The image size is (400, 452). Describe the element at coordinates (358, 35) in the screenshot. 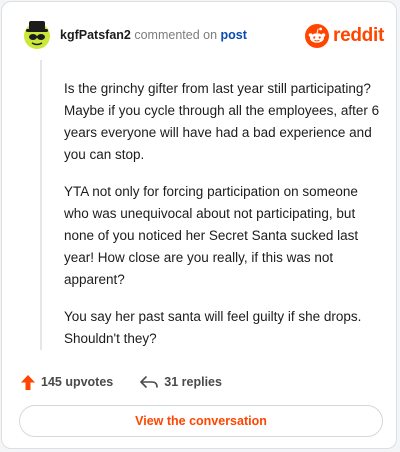

I see `reddit-wordmark: reddit` at that location.